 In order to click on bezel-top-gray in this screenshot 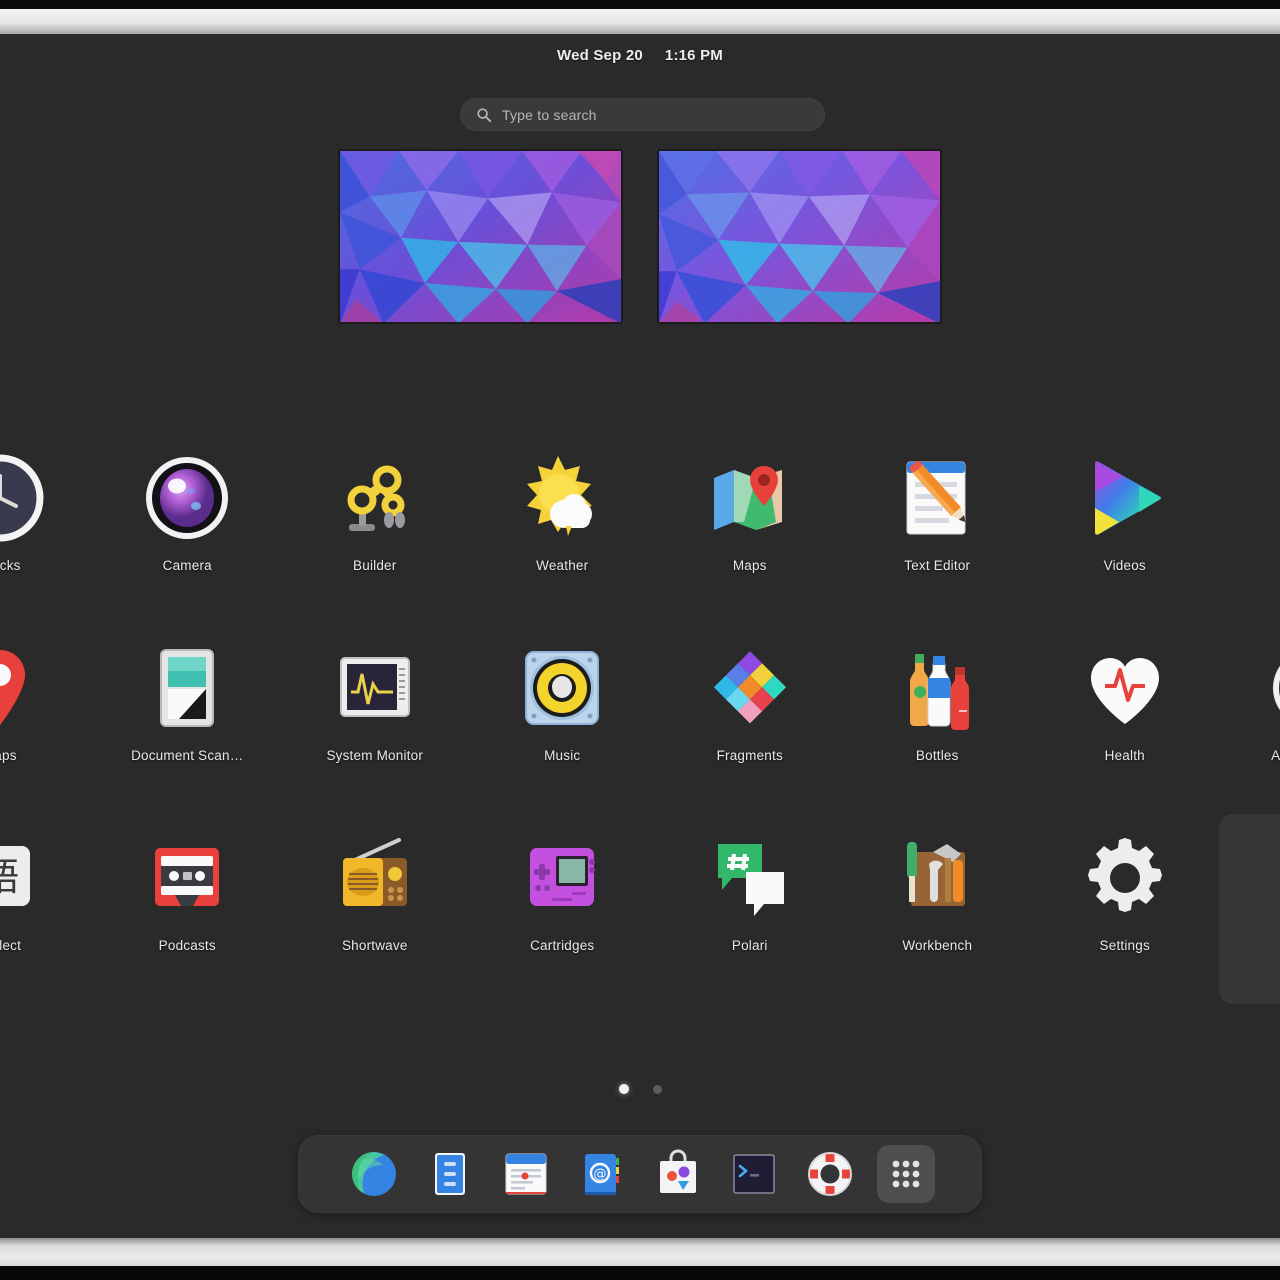, I will do `click(640, 21)`.